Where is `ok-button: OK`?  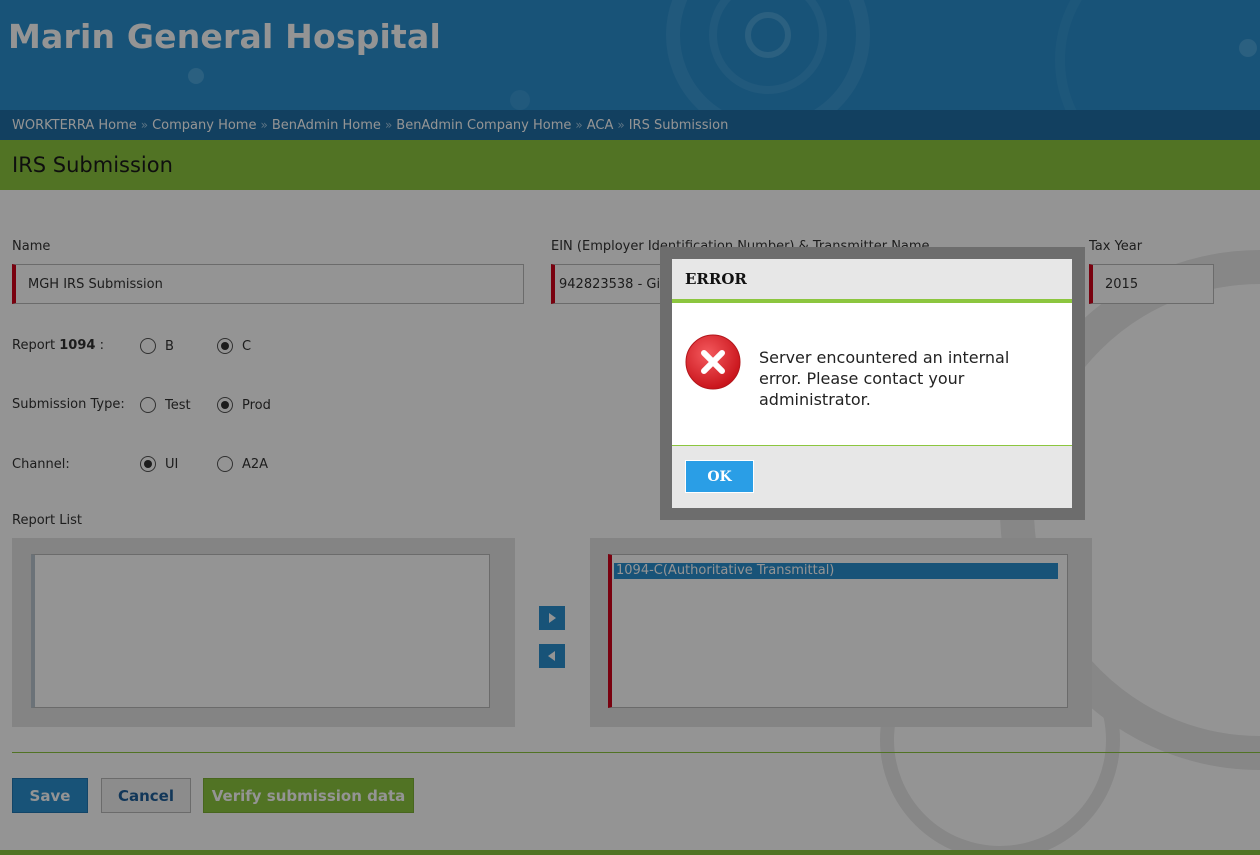
ok-button: OK is located at coordinates (719, 476).